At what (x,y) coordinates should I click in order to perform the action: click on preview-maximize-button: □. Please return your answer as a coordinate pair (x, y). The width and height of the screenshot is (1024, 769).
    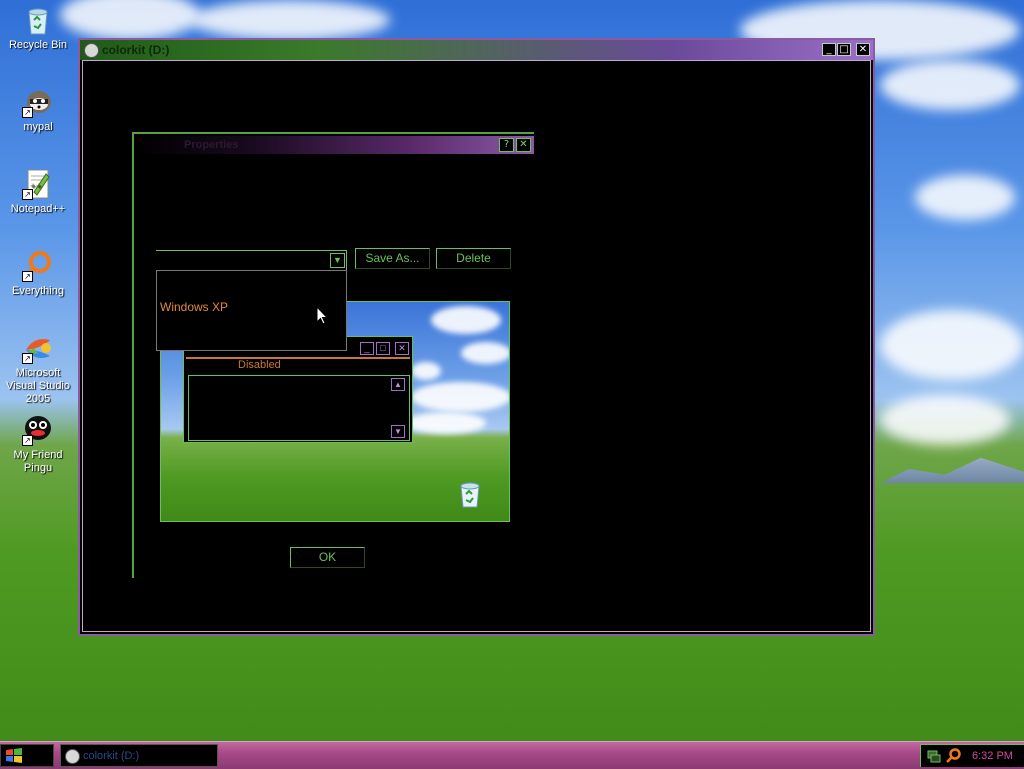
    Looking at the image, I should click on (383, 348).